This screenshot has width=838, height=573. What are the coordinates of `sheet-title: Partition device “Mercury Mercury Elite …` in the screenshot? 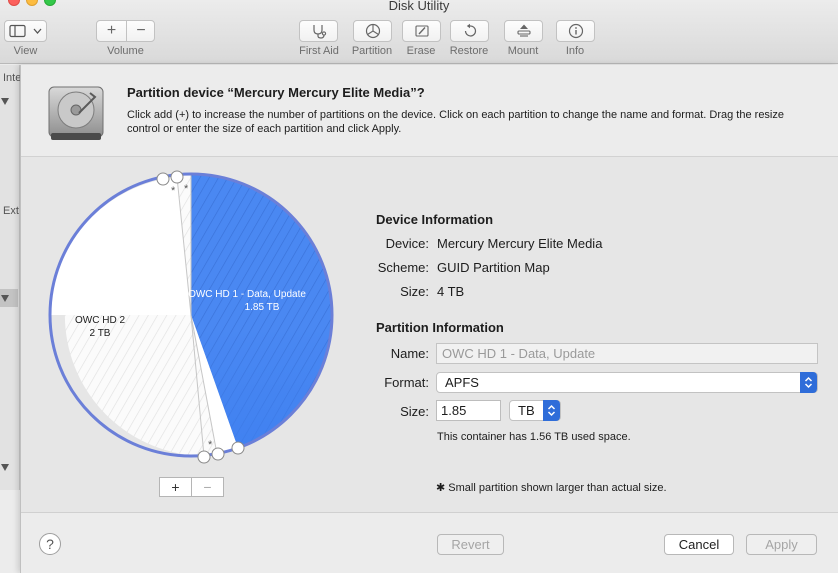 It's located at (276, 92).